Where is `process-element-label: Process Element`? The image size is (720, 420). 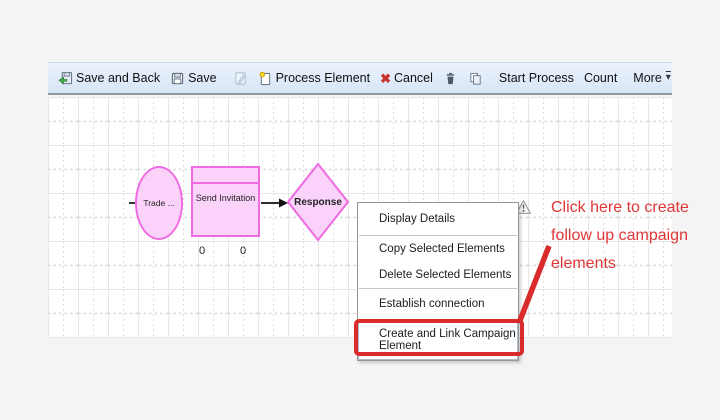 process-element-label: Process Element is located at coordinates (323, 78).